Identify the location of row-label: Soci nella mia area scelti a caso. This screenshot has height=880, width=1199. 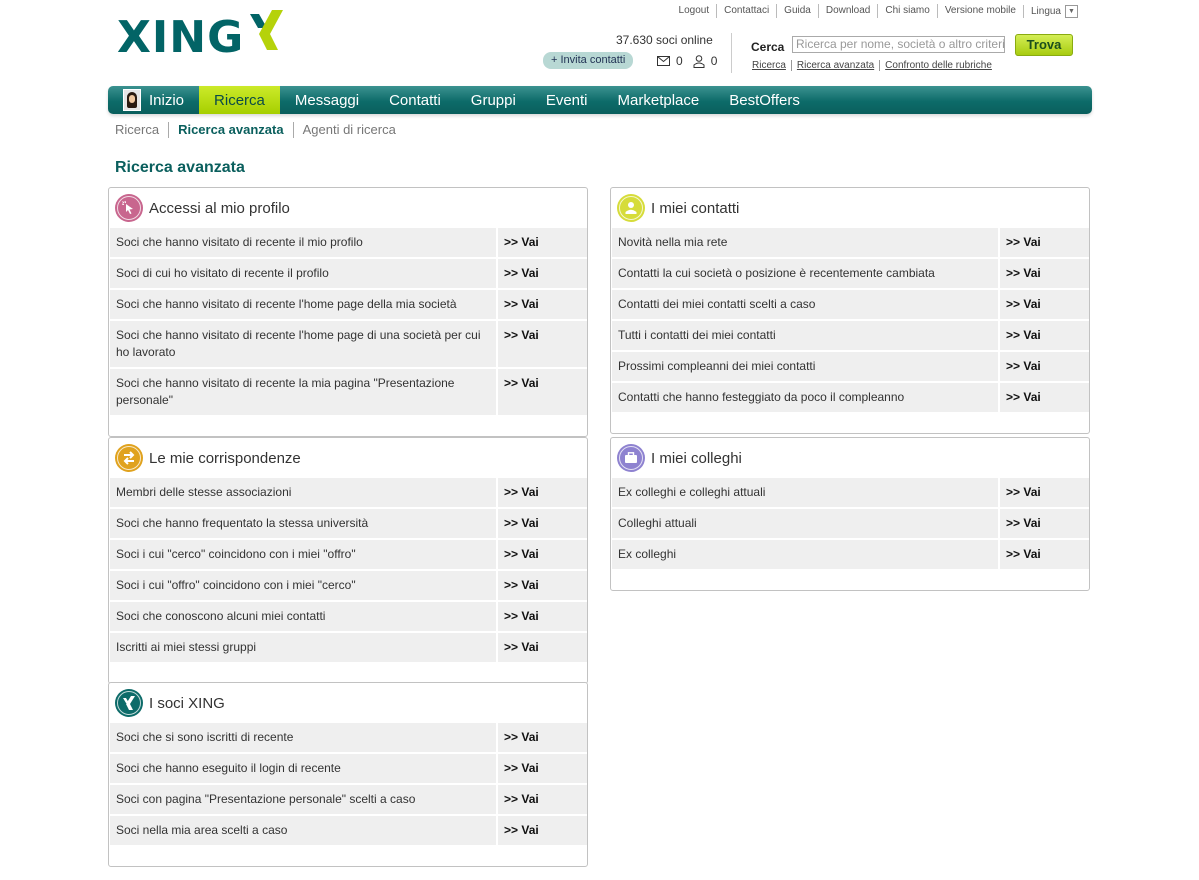
(303, 830).